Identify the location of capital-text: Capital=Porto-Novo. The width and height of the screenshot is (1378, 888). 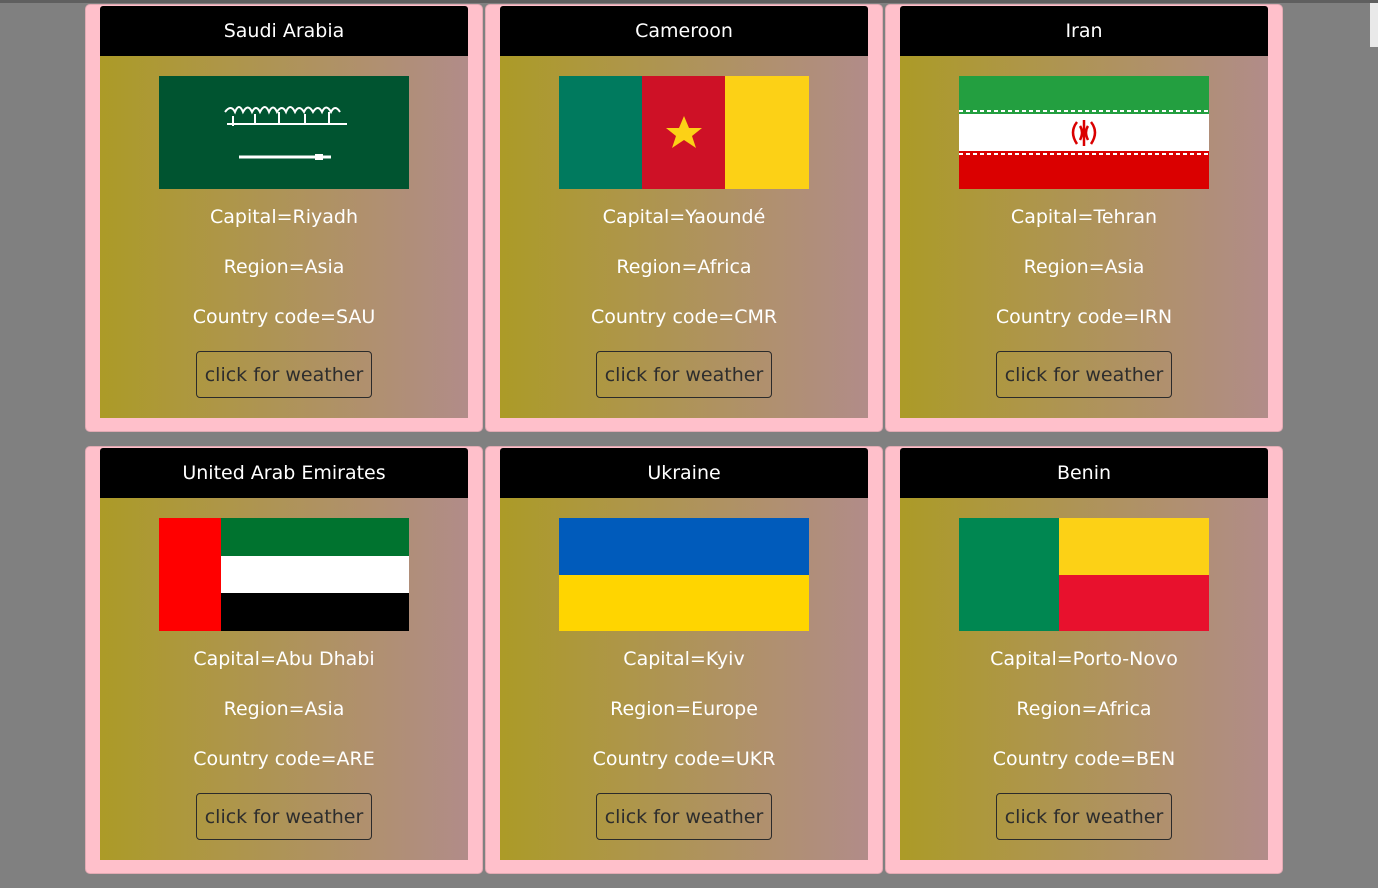
(1084, 659).